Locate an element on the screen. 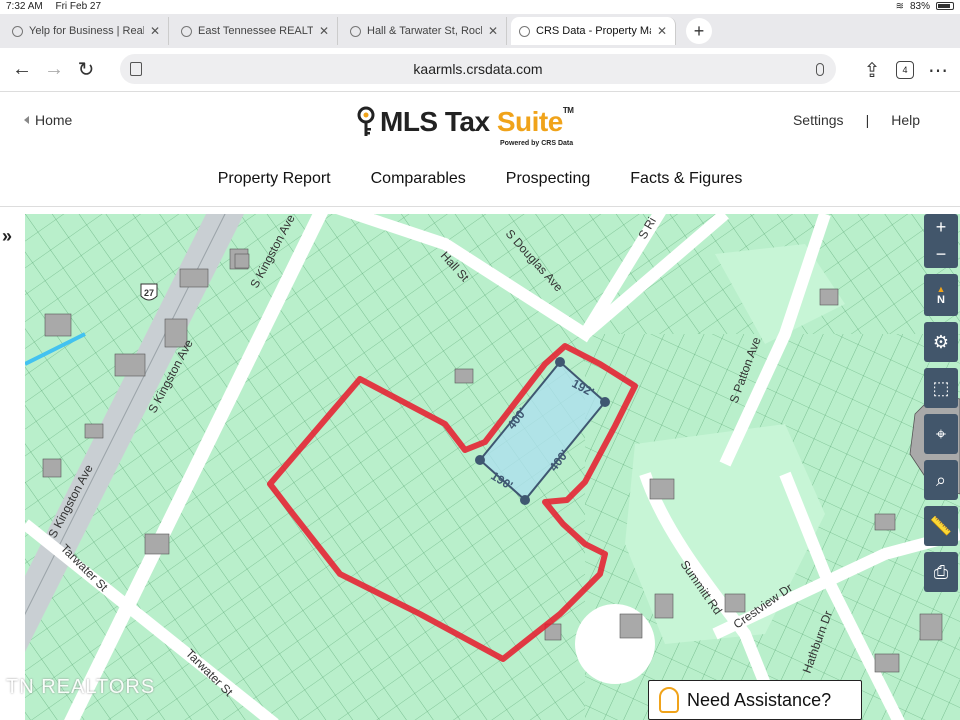 The height and width of the screenshot is (720, 960). tab-title: CRS Data - Property Map is located at coordinates (593, 31).